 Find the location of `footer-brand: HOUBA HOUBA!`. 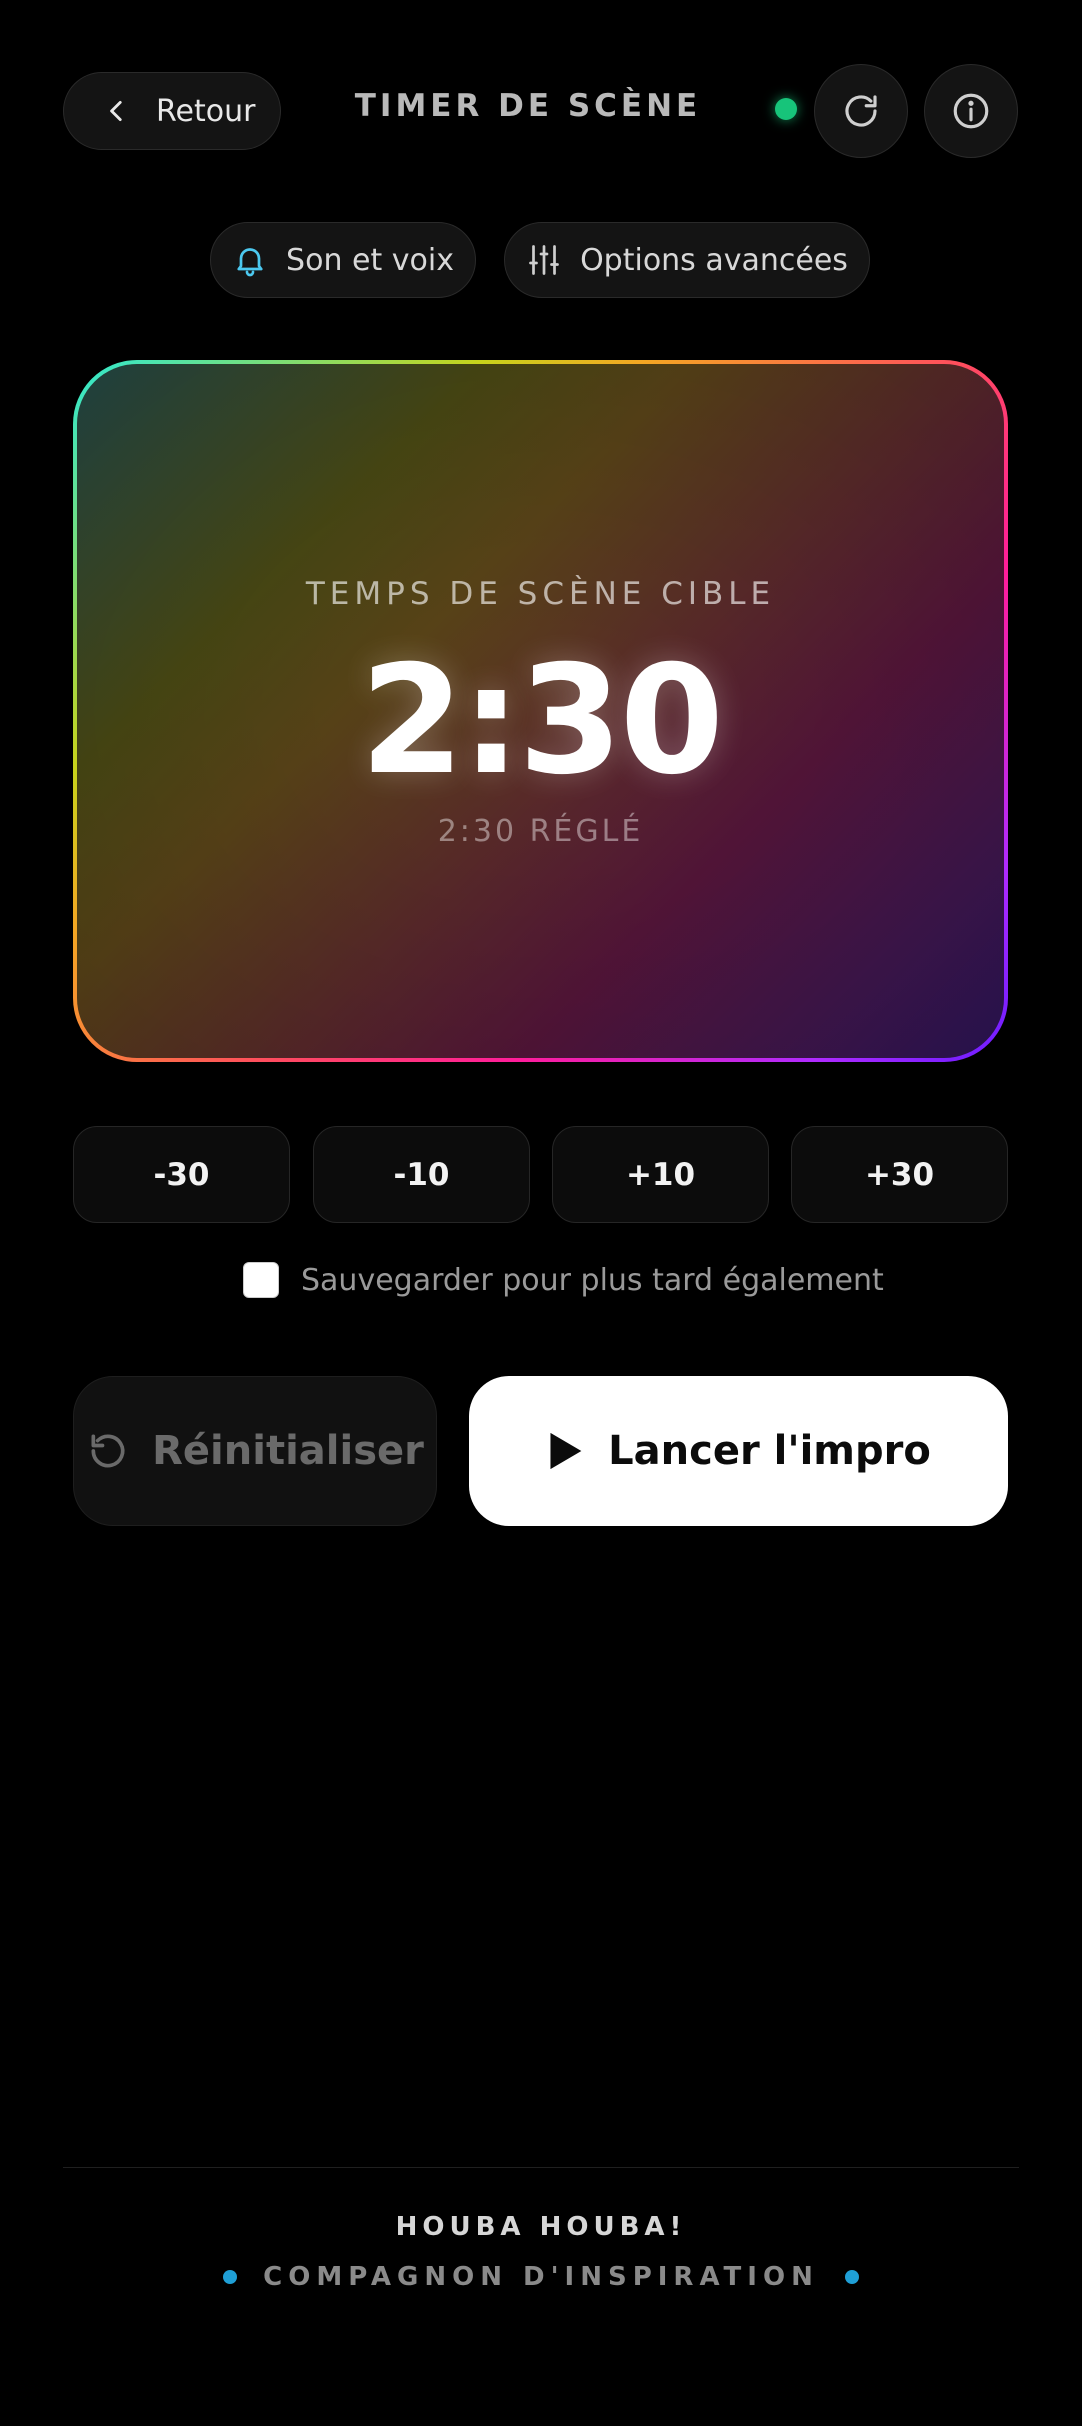

footer-brand: HOUBA HOUBA! is located at coordinates (541, 2227).